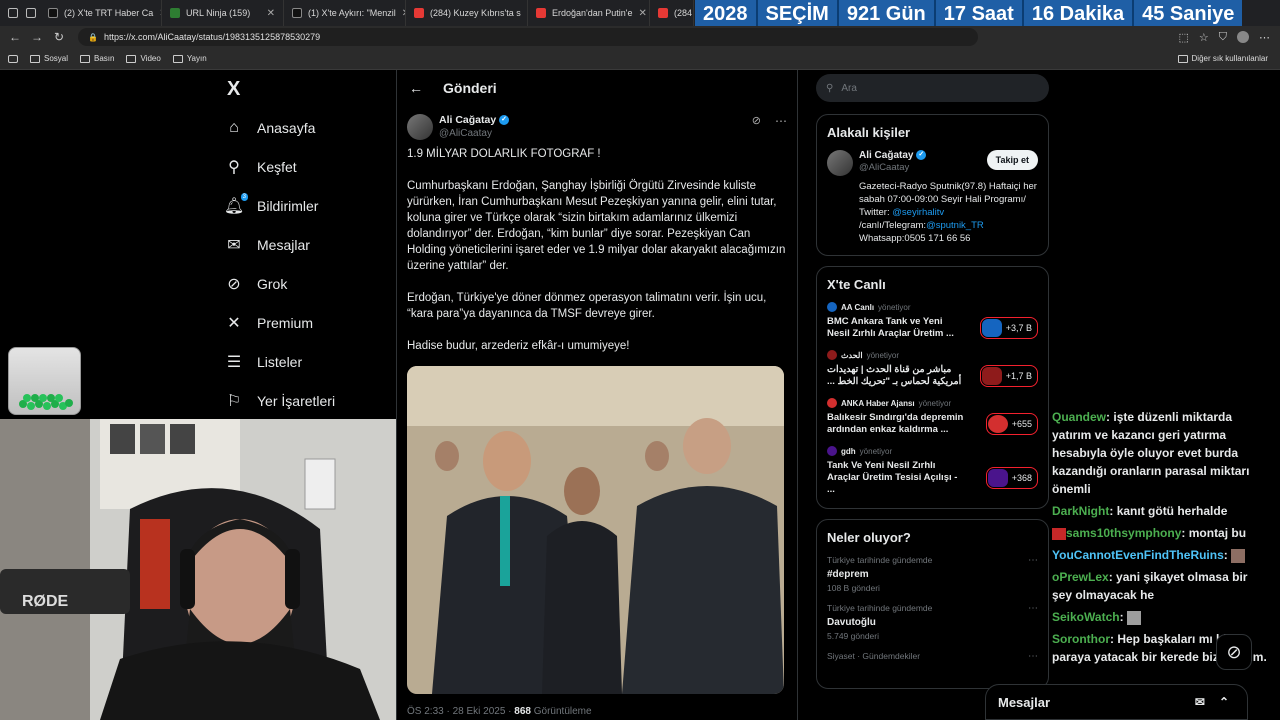 Image resolution: width=1280 pixels, height=720 pixels. I want to click on jar-widget, so click(44, 381).